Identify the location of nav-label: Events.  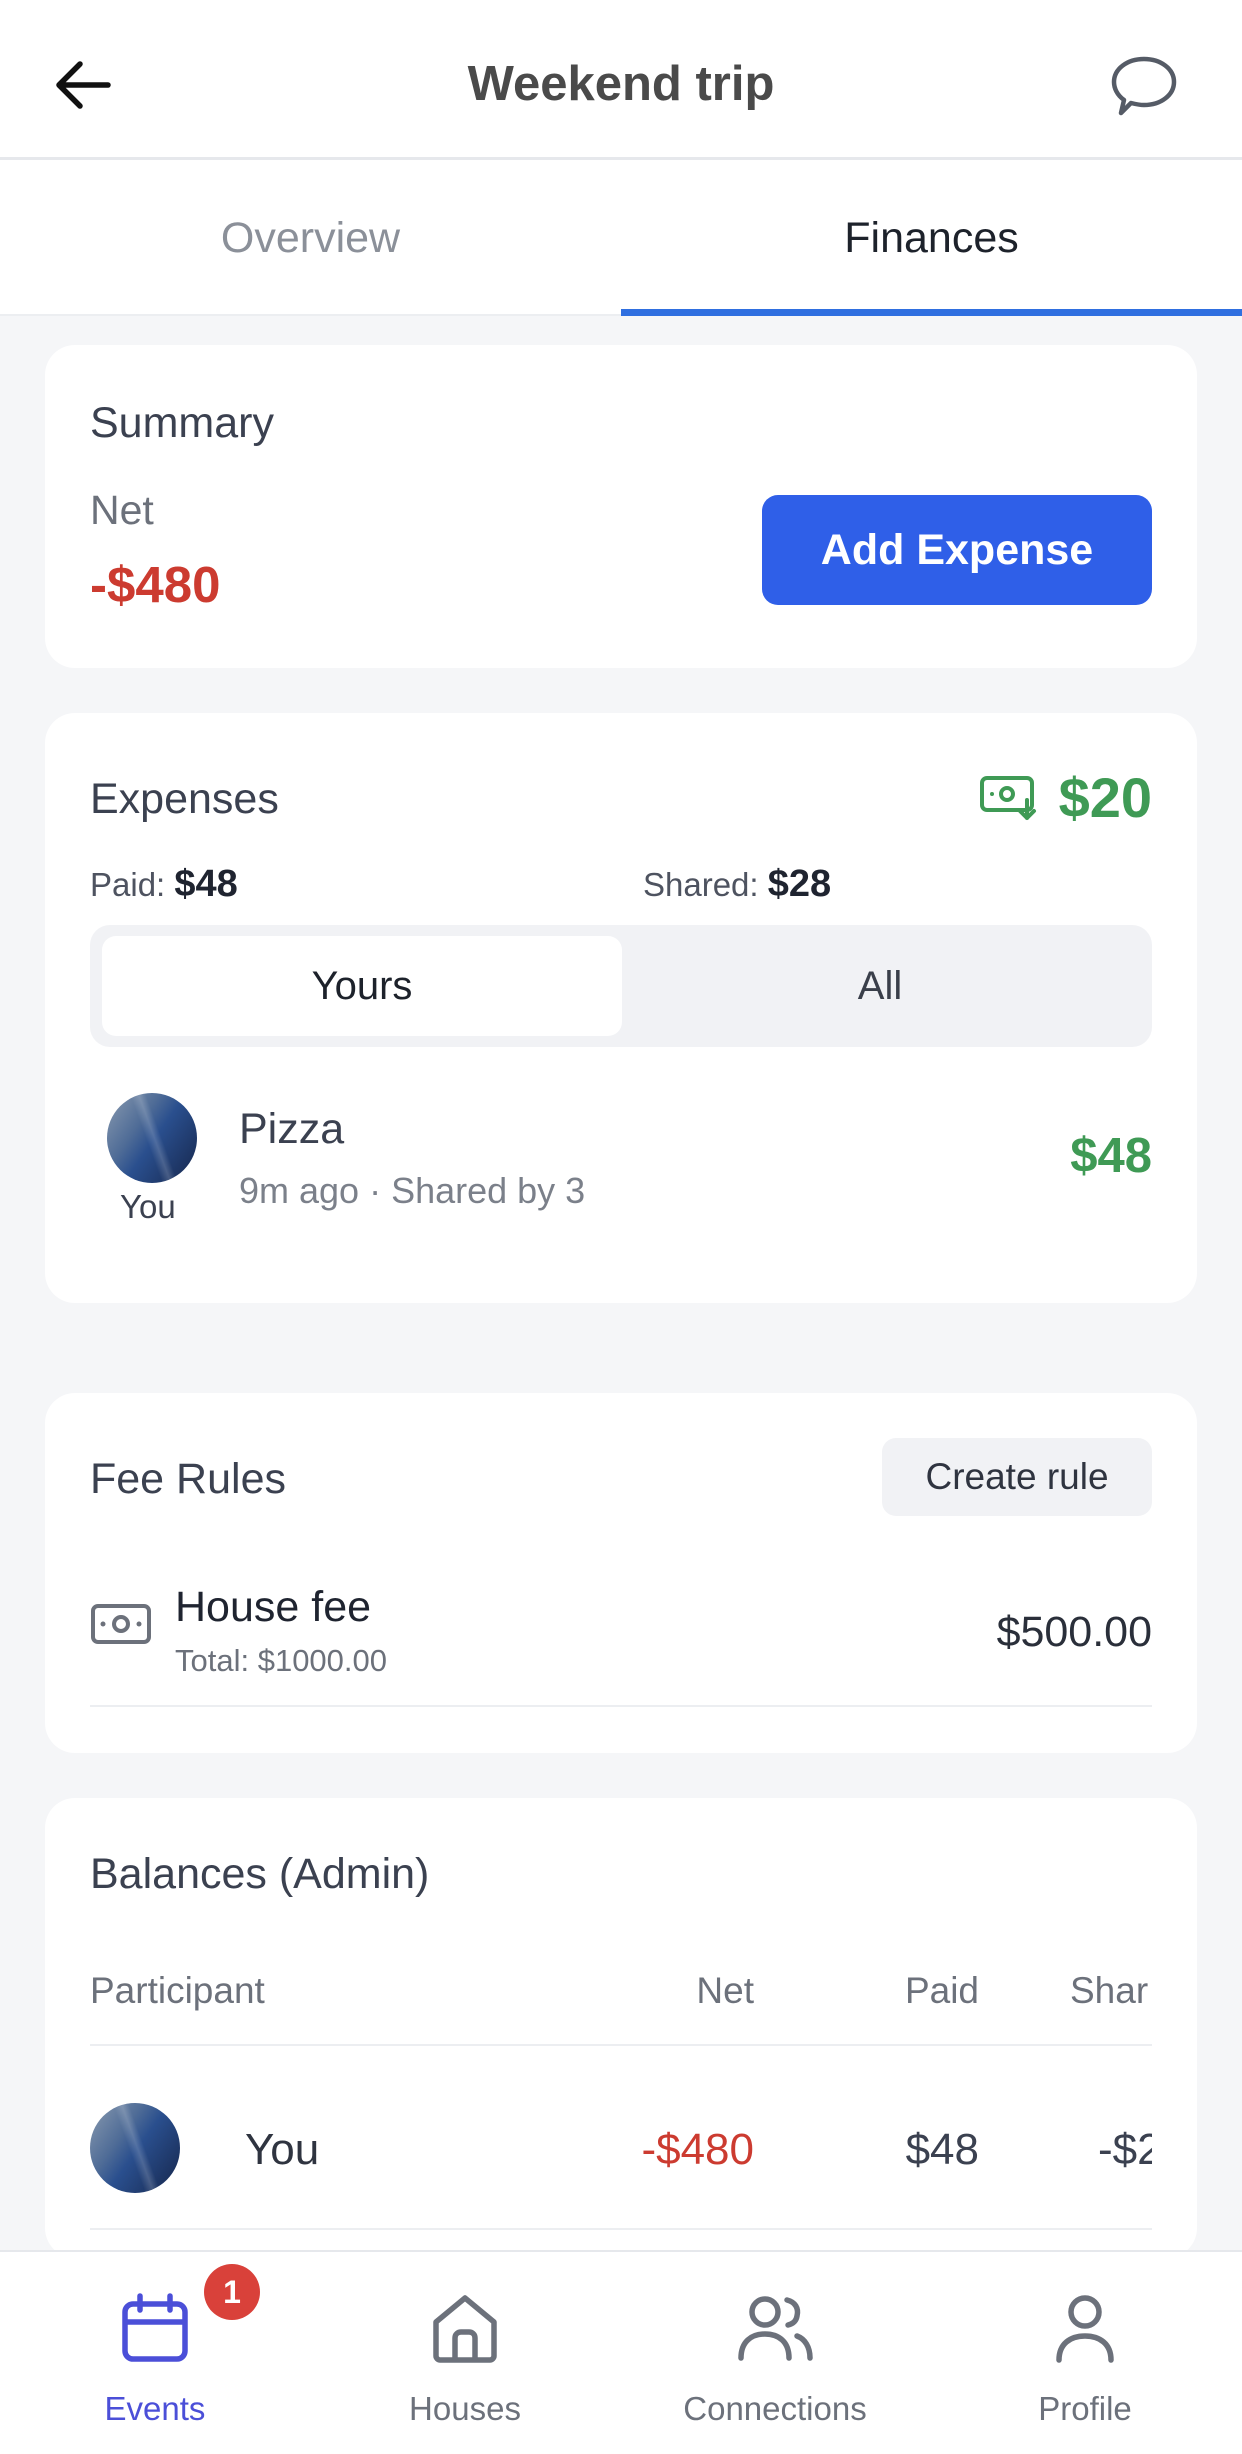
(155, 2408).